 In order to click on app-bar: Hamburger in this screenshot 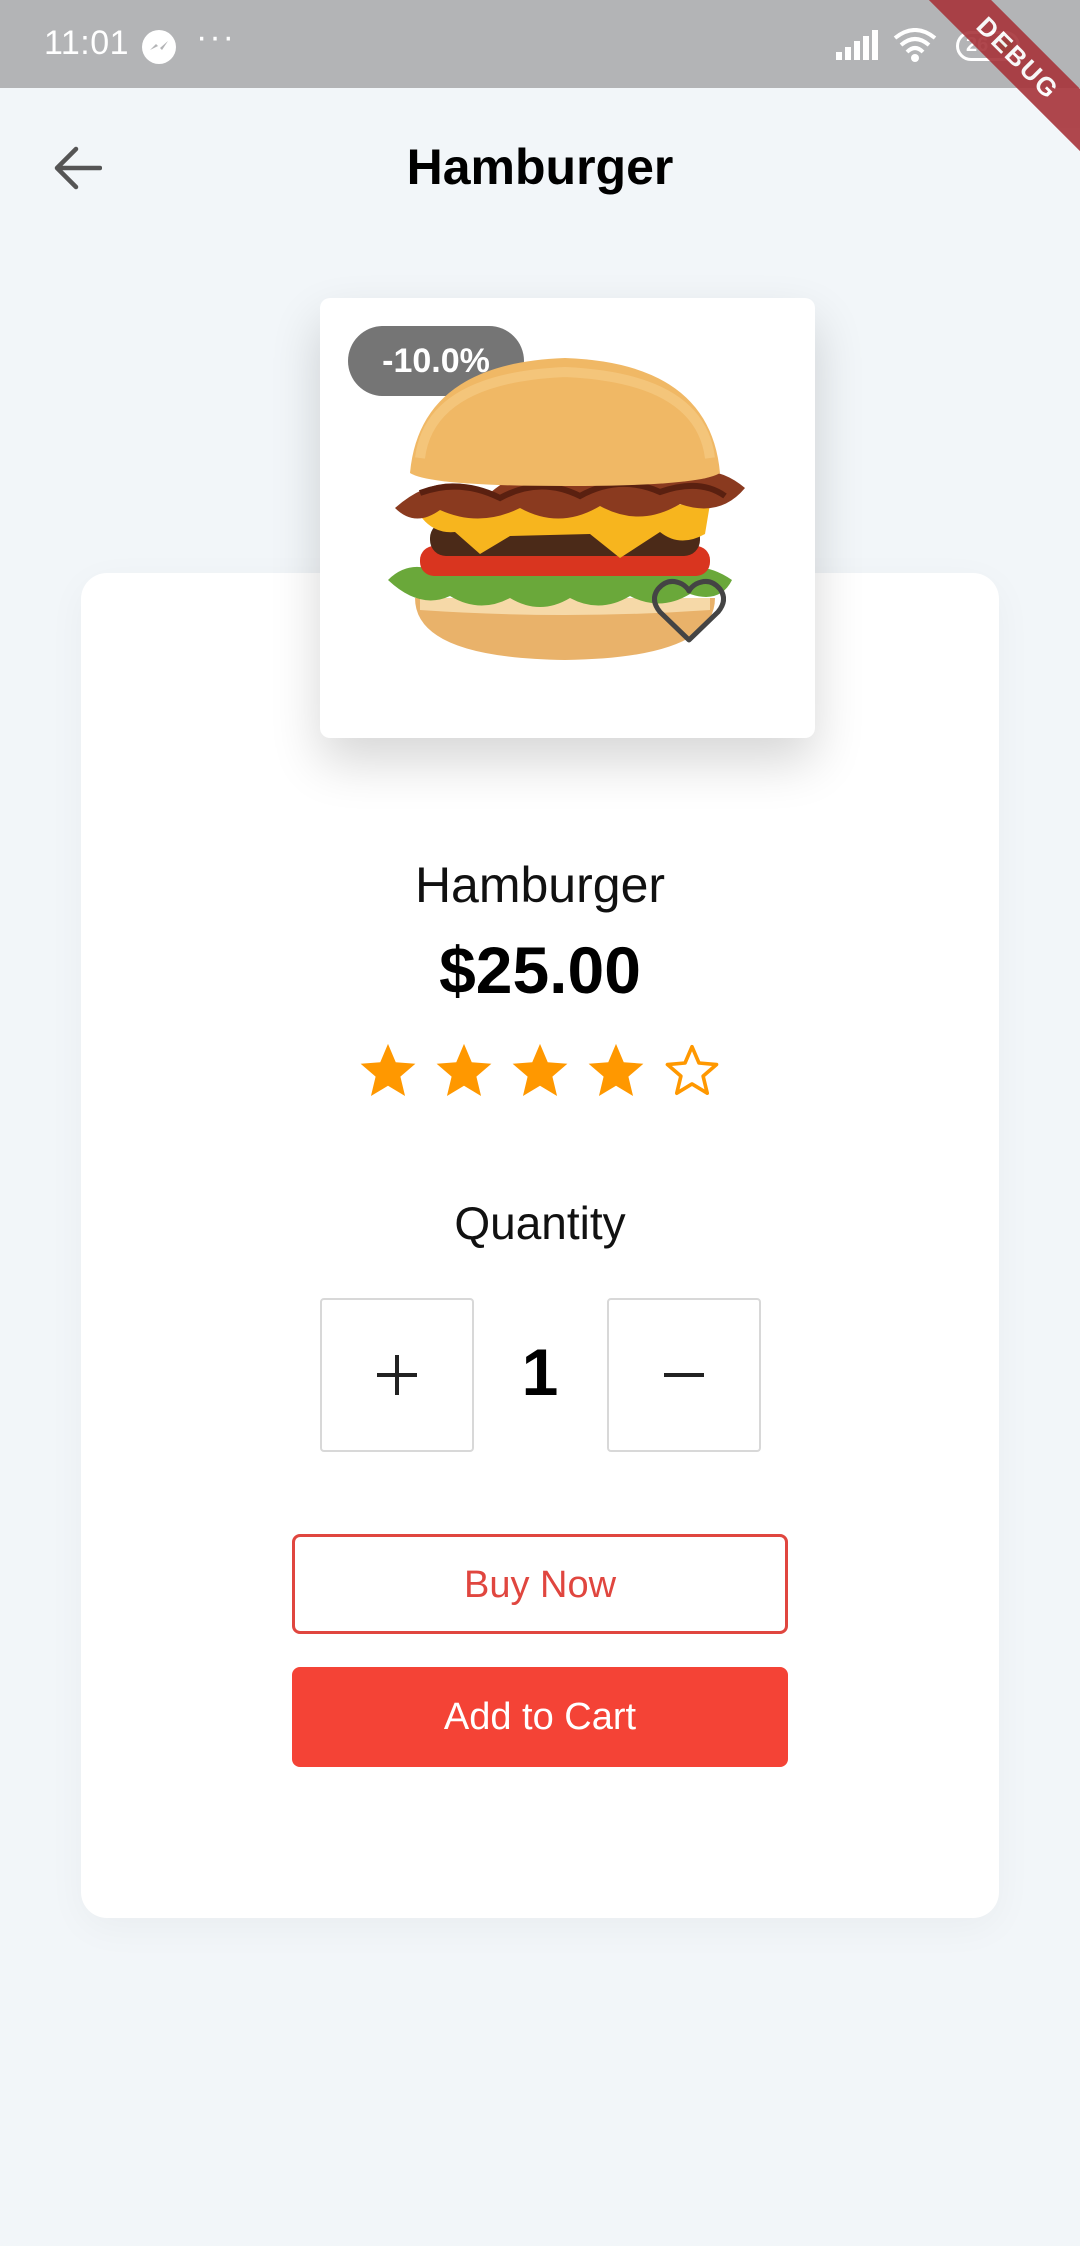, I will do `click(540, 168)`.